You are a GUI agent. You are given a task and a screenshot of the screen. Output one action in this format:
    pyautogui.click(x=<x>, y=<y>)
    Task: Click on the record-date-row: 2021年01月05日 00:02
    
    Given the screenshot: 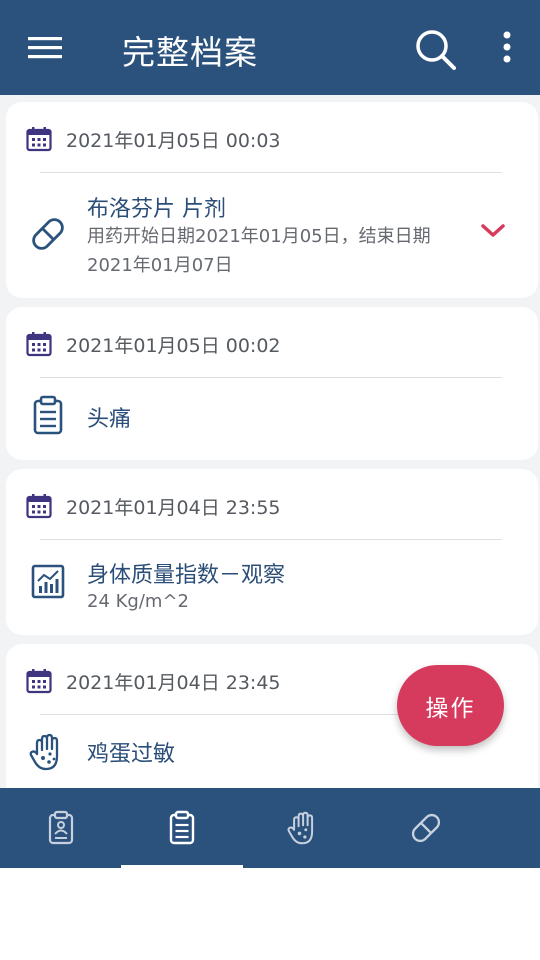 What is the action you would take?
    pyautogui.click(x=153, y=344)
    